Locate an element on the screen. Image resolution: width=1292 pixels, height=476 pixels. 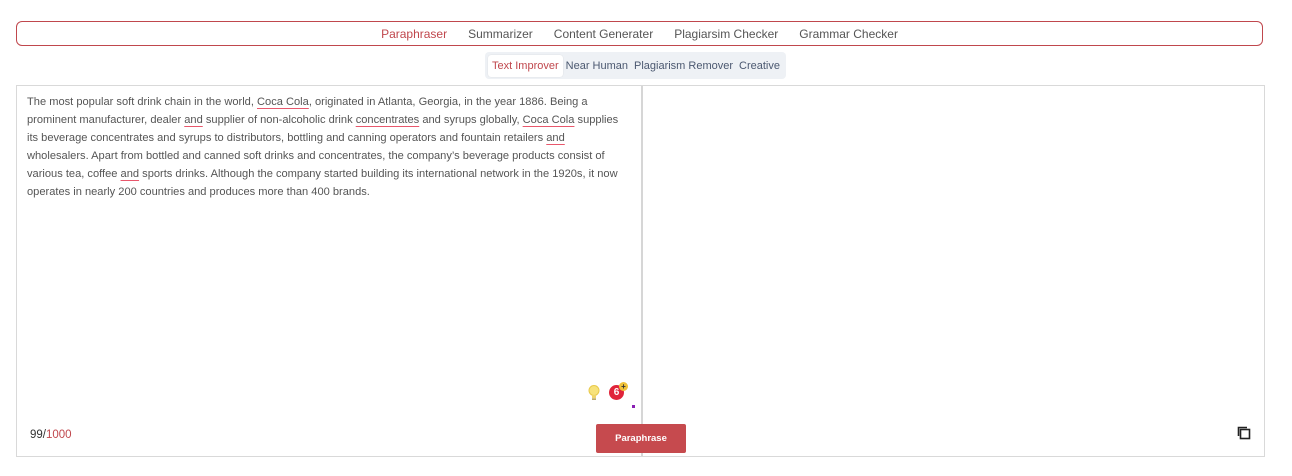
nav-paraphraser: Paraphraser is located at coordinates (414, 34).